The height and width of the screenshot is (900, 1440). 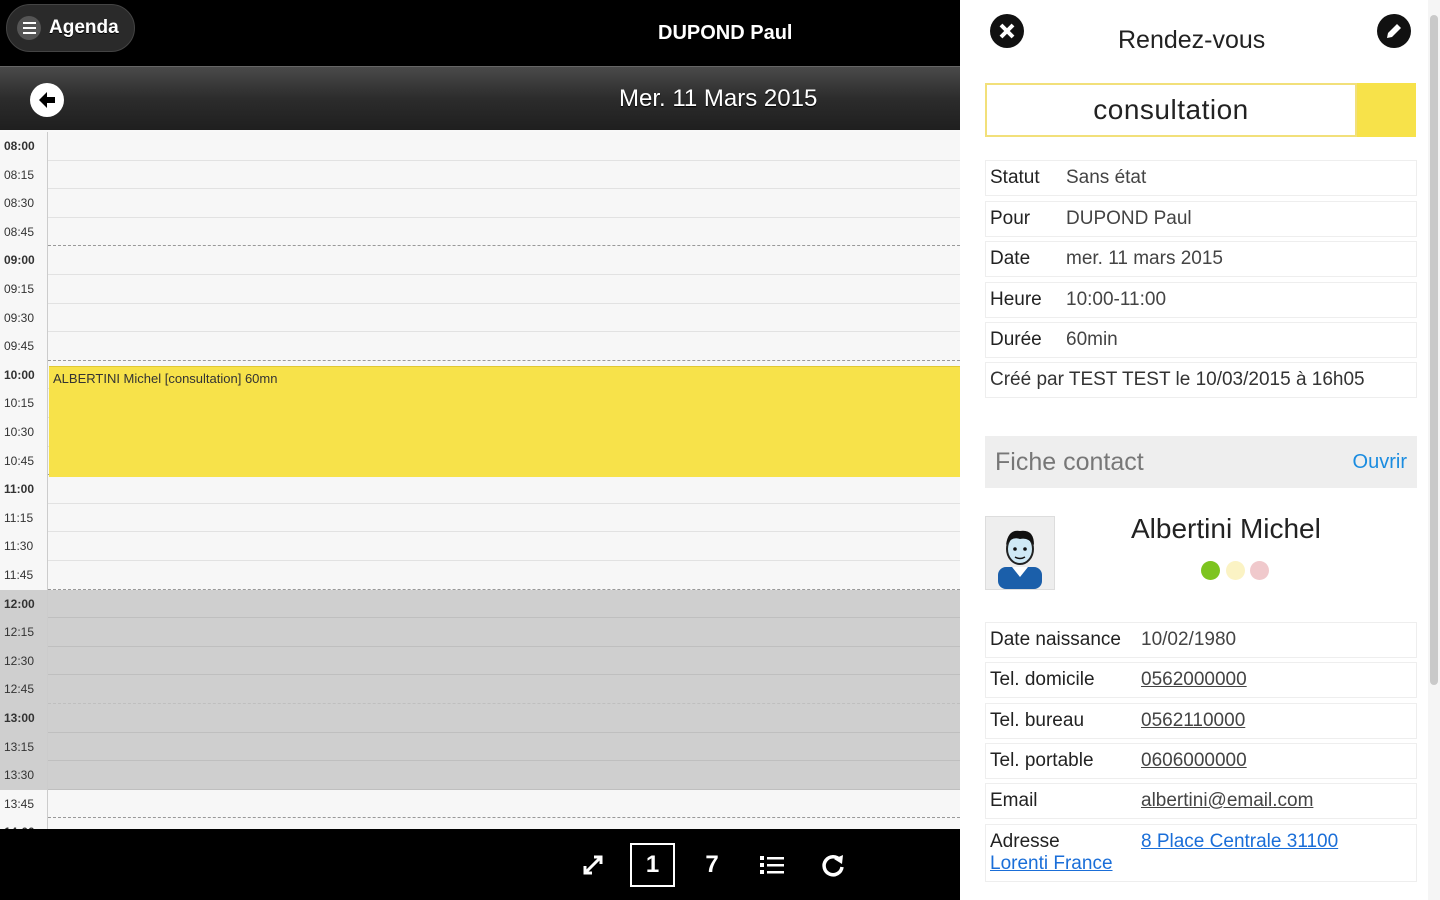 What do you see at coordinates (1194, 680) in the screenshot?
I see `contact-row-value: 0562000000` at bounding box center [1194, 680].